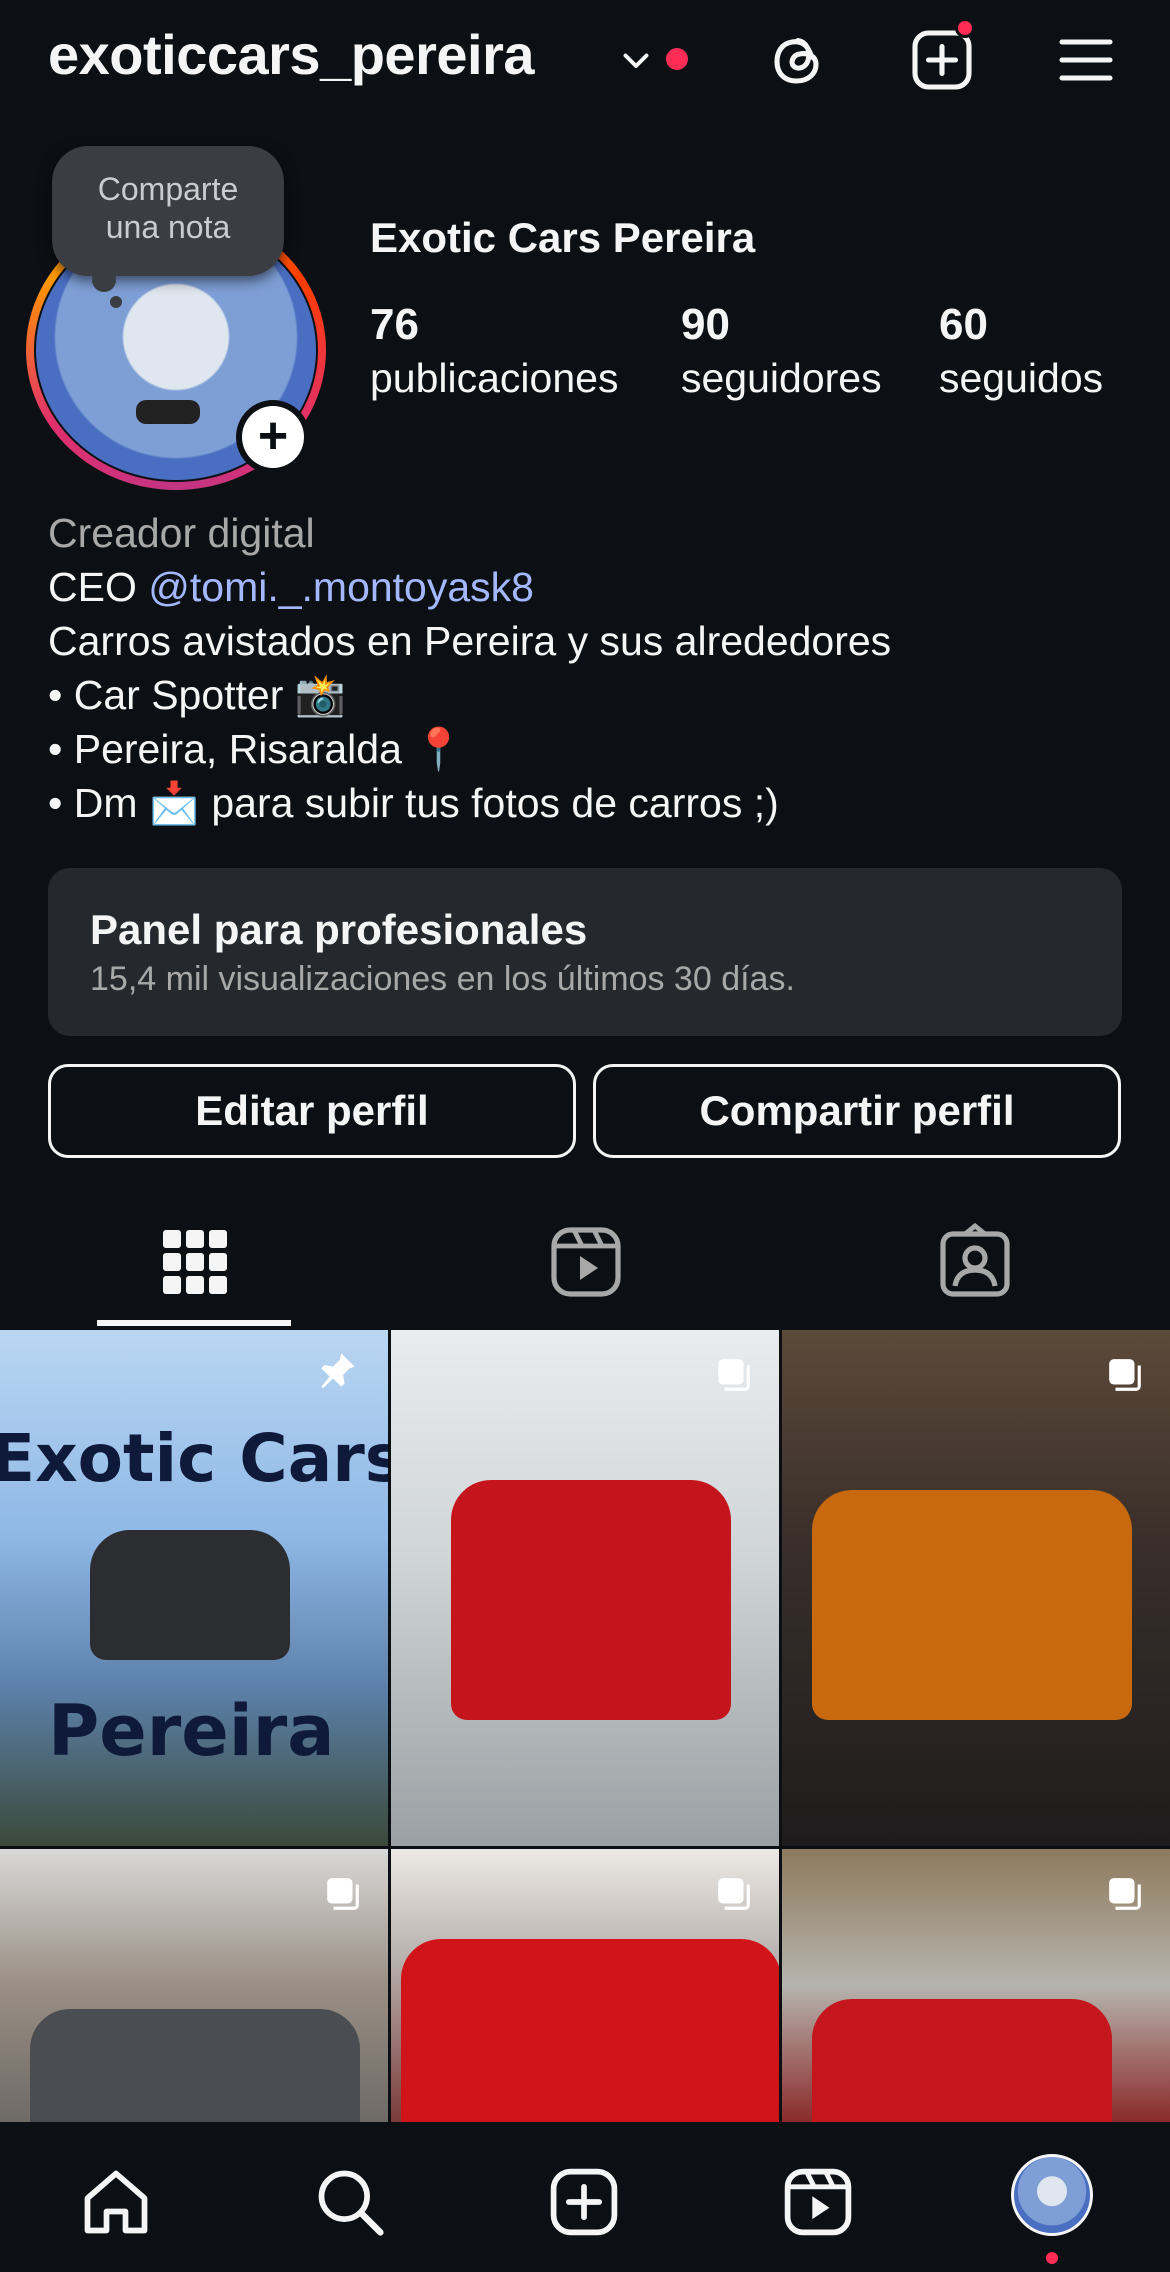 The height and width of the screenshot is (2272, 1170). What do you see at coordinates (563, 237) in the screenshot?
I see `display-name: Exotic Cars Pereira` at bounding box center [563, 237].